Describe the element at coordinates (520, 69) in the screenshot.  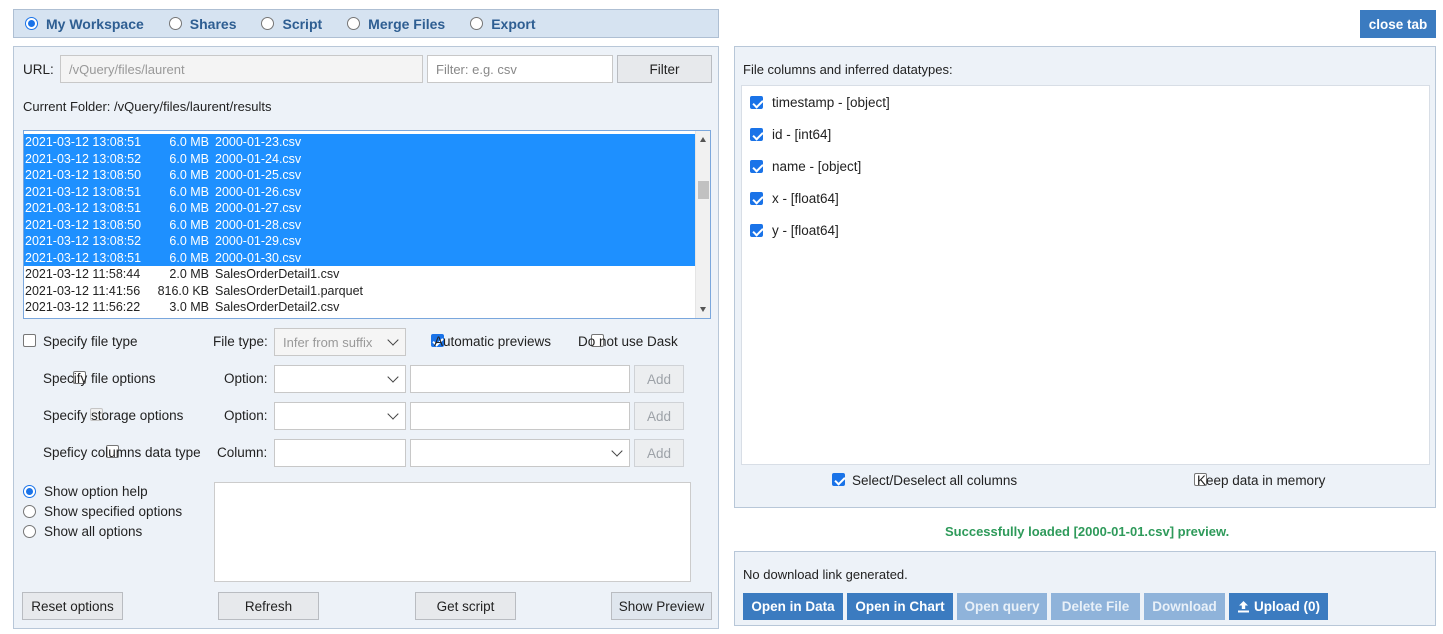
I see `filter-input: Filter: e.g. csv` at that location.